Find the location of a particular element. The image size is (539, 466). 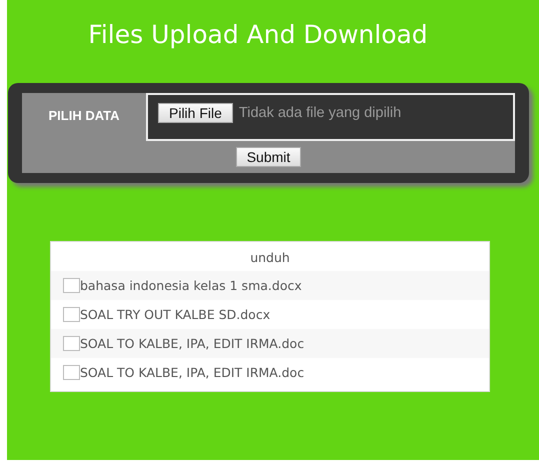

file-status: Tidak ada file yang dipilih is located at coordinates (320, 113).